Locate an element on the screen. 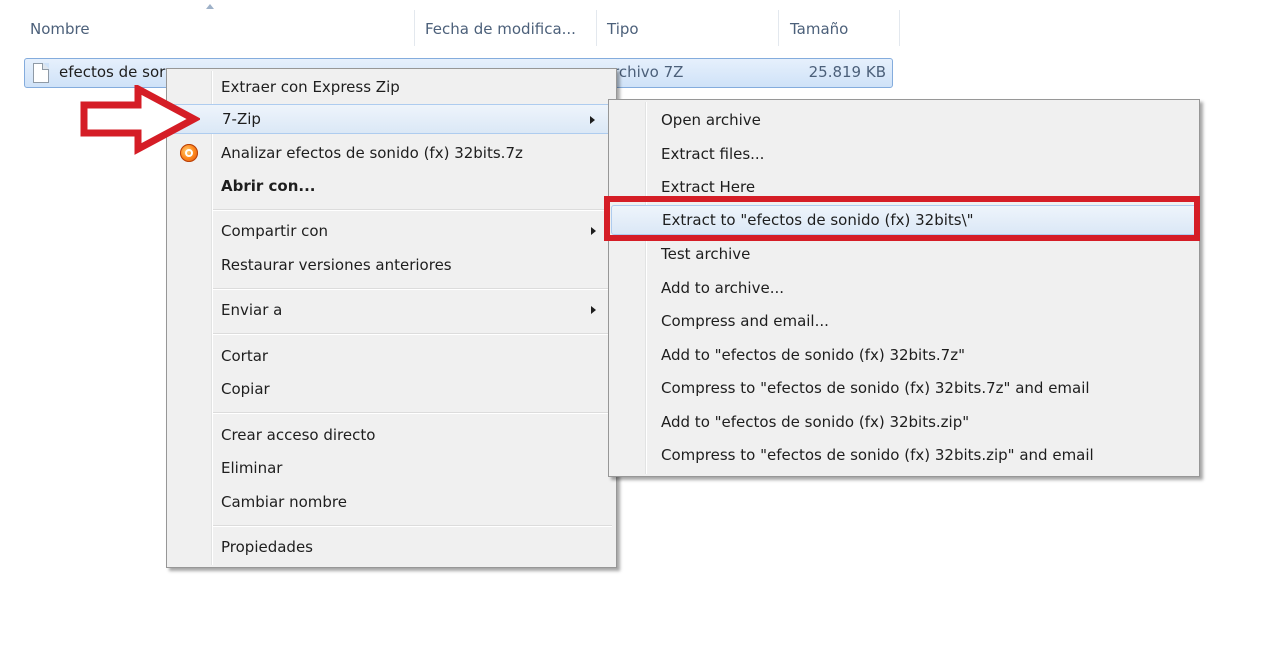 This screenshot has width=1287, height=650. menu-item-label: Restaurar versiones anteriores is located at coordinates (336, 265).